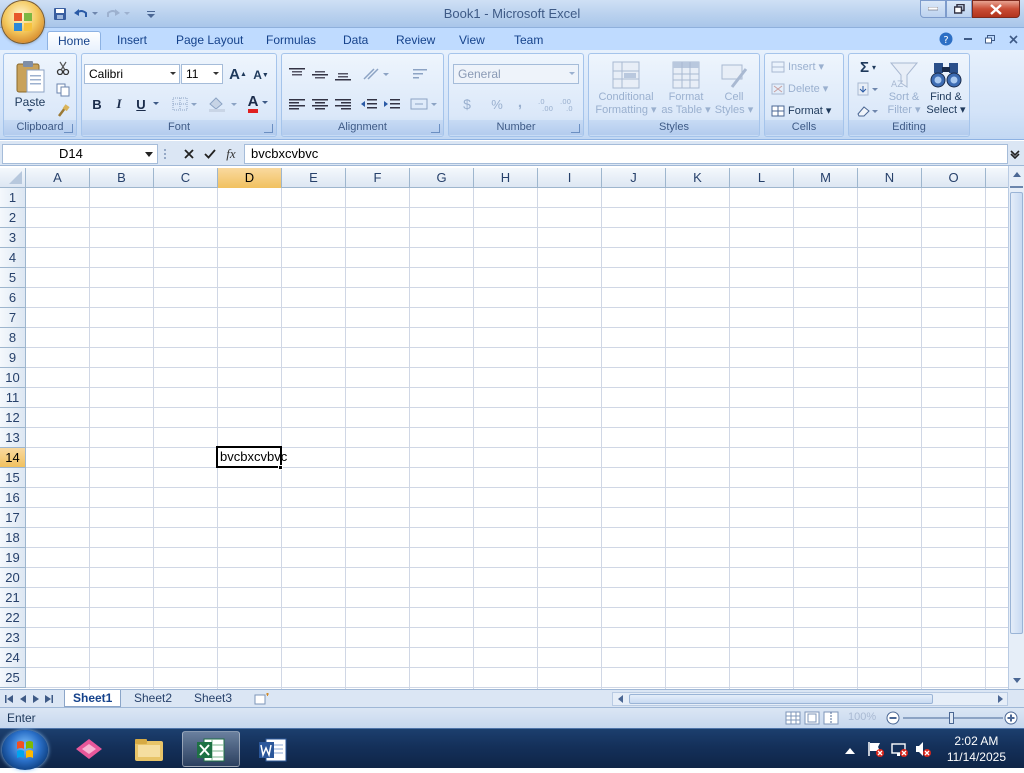 This screenshot has width=1024, height=773. What do you see at coordinates (862, 717) in the screenshot?
I see `zoom-level: 100%` at bounding box center [862, 717].